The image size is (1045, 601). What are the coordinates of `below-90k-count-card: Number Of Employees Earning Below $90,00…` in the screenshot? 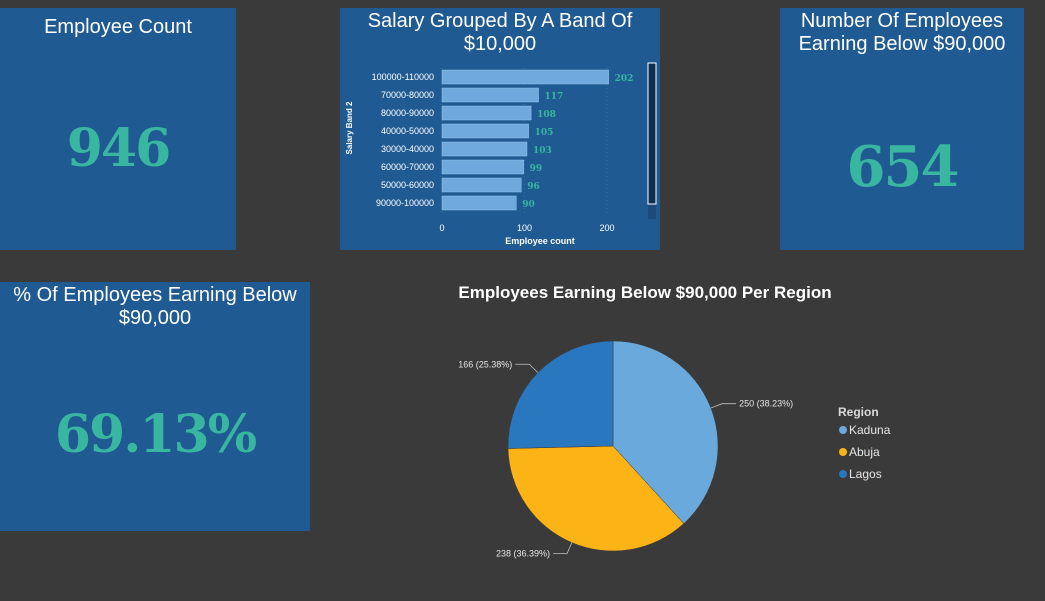 It's located at (902, 129).